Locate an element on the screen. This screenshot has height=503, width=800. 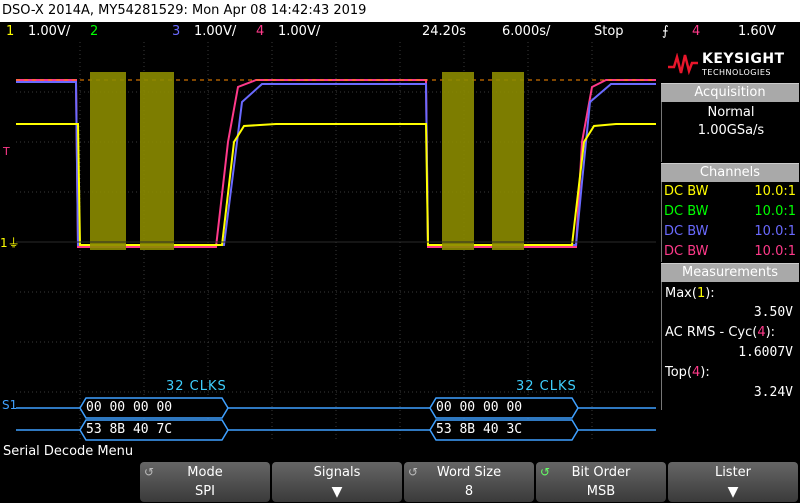
trigger-edge-icon: ⨍ is located at coordinates (665, 31).